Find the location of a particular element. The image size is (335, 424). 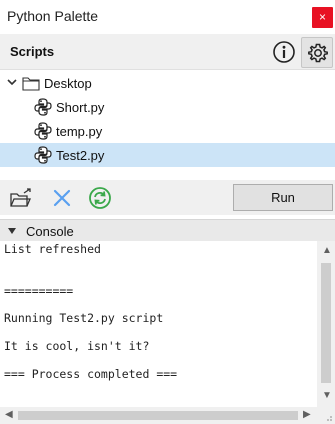

run-button: Run is located at coordinates (283, 197).